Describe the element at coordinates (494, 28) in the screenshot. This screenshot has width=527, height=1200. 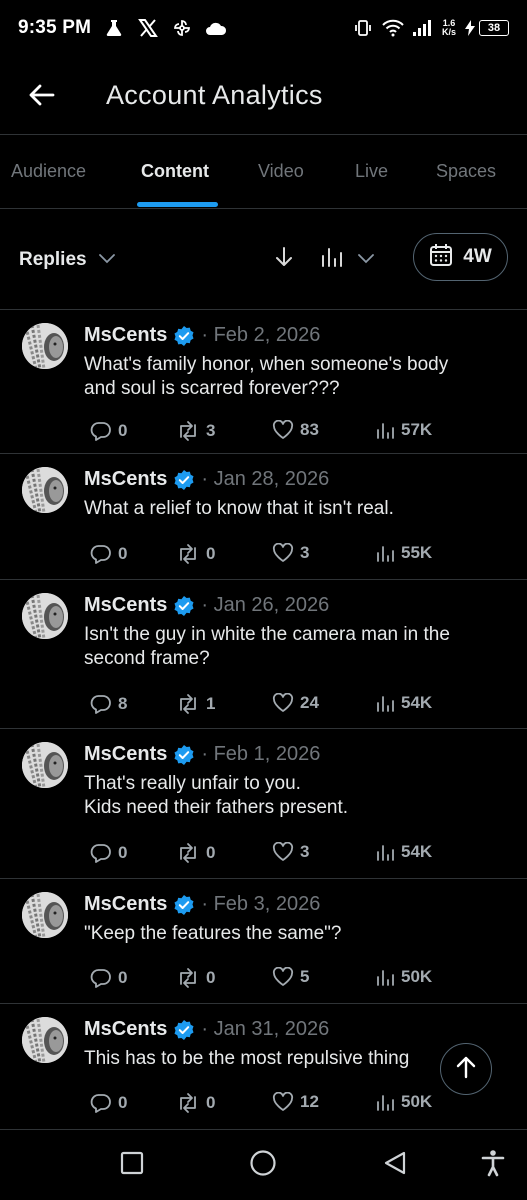
I see `battery-level: 38` at that location.